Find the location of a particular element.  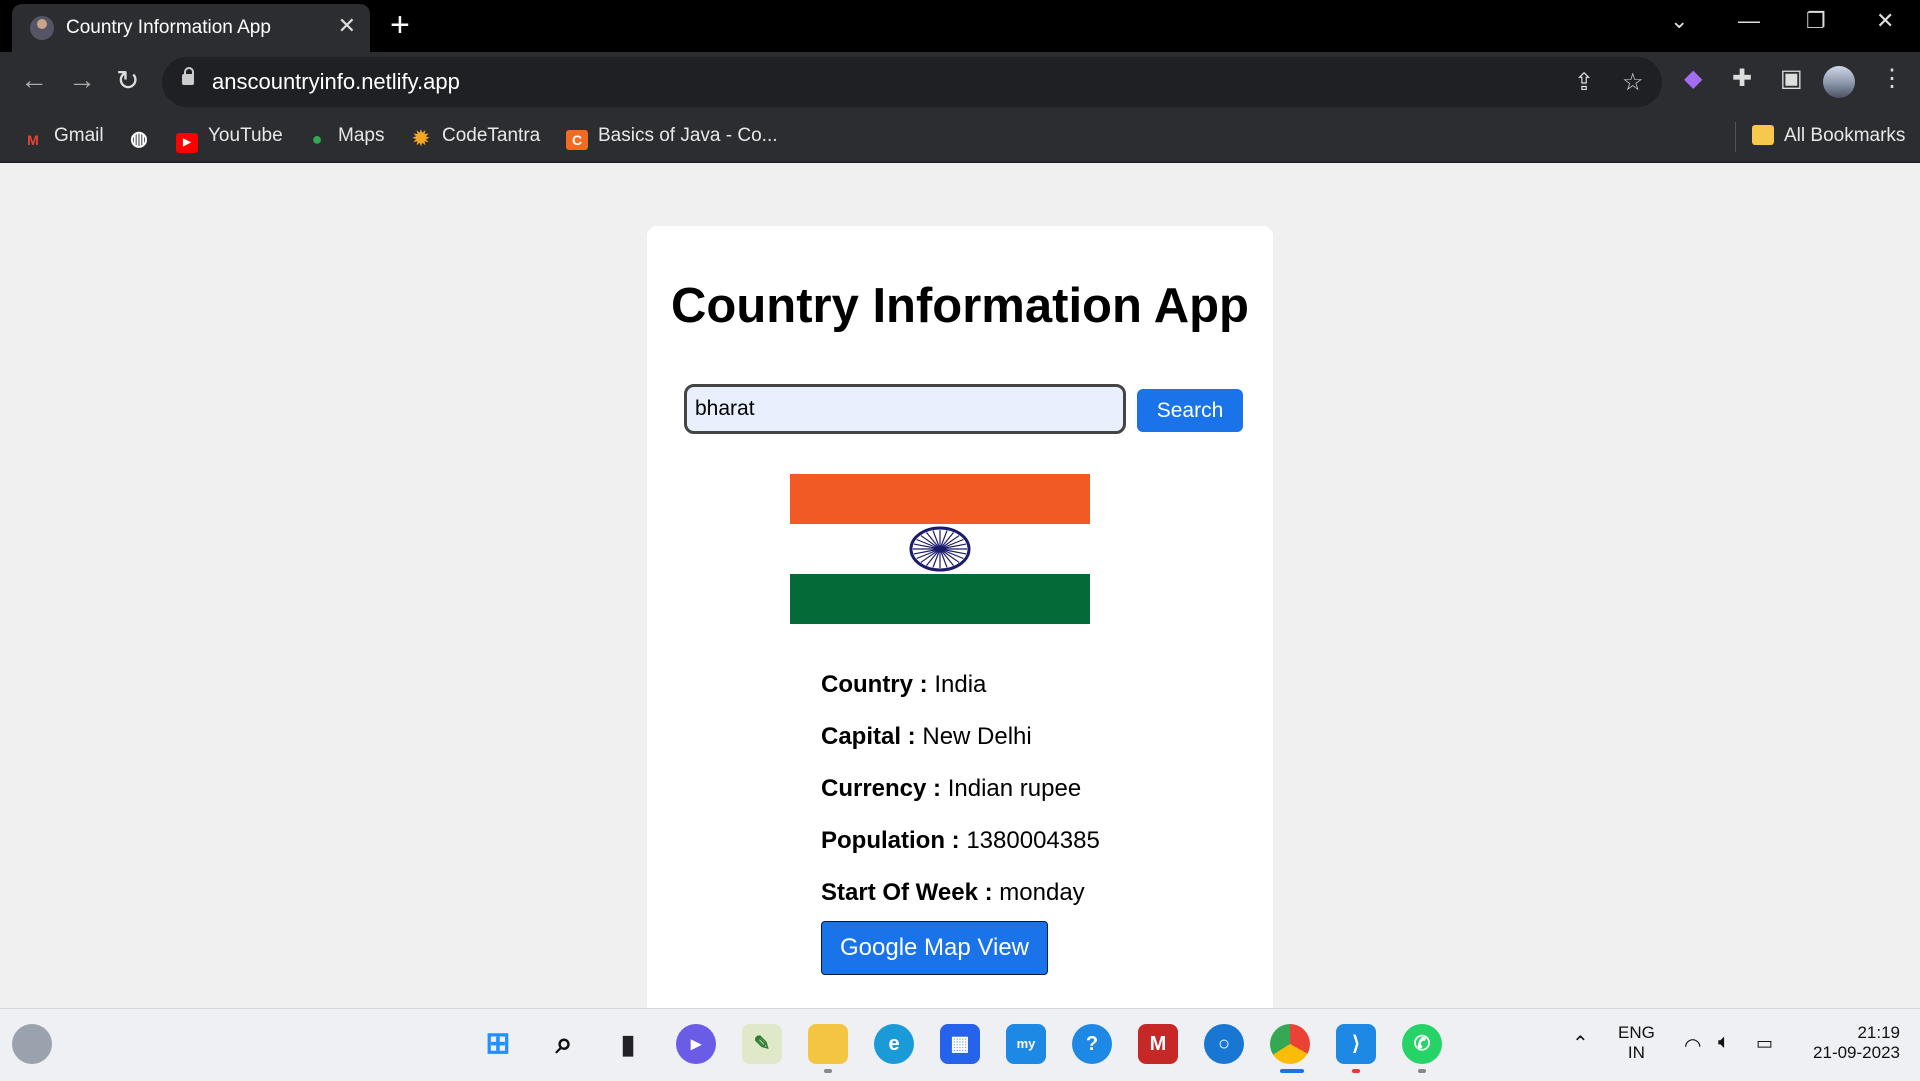

chrome-icon is located at coordinates (1290, 1044).